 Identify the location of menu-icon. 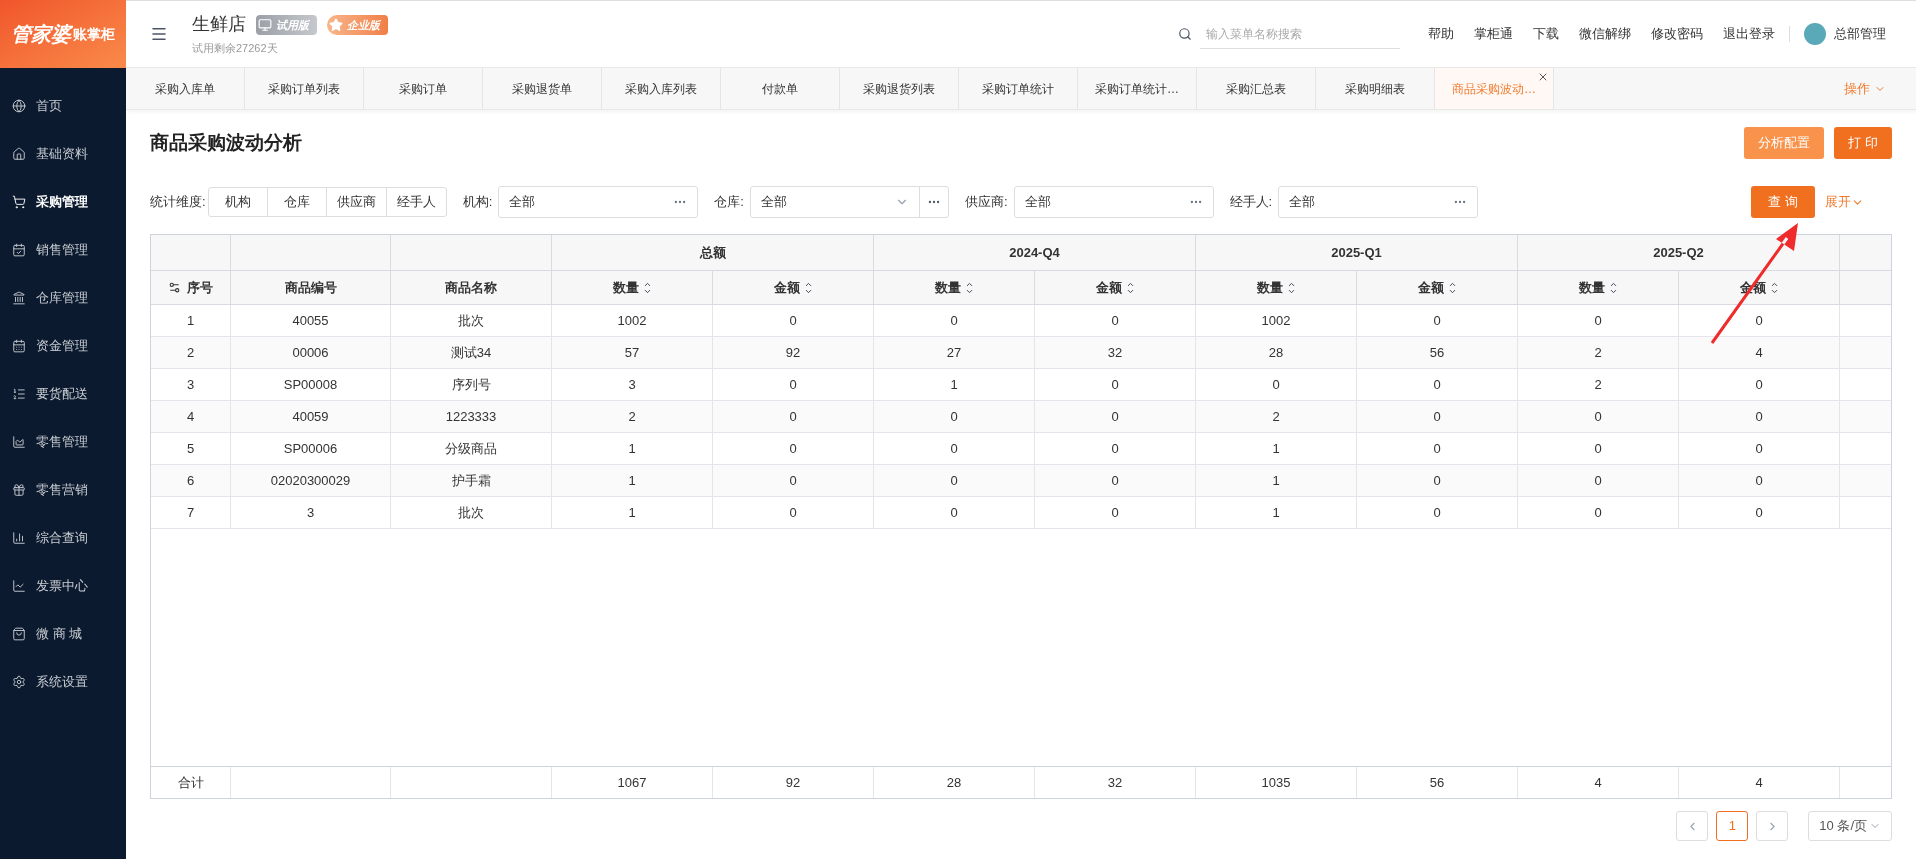
(159, 34).